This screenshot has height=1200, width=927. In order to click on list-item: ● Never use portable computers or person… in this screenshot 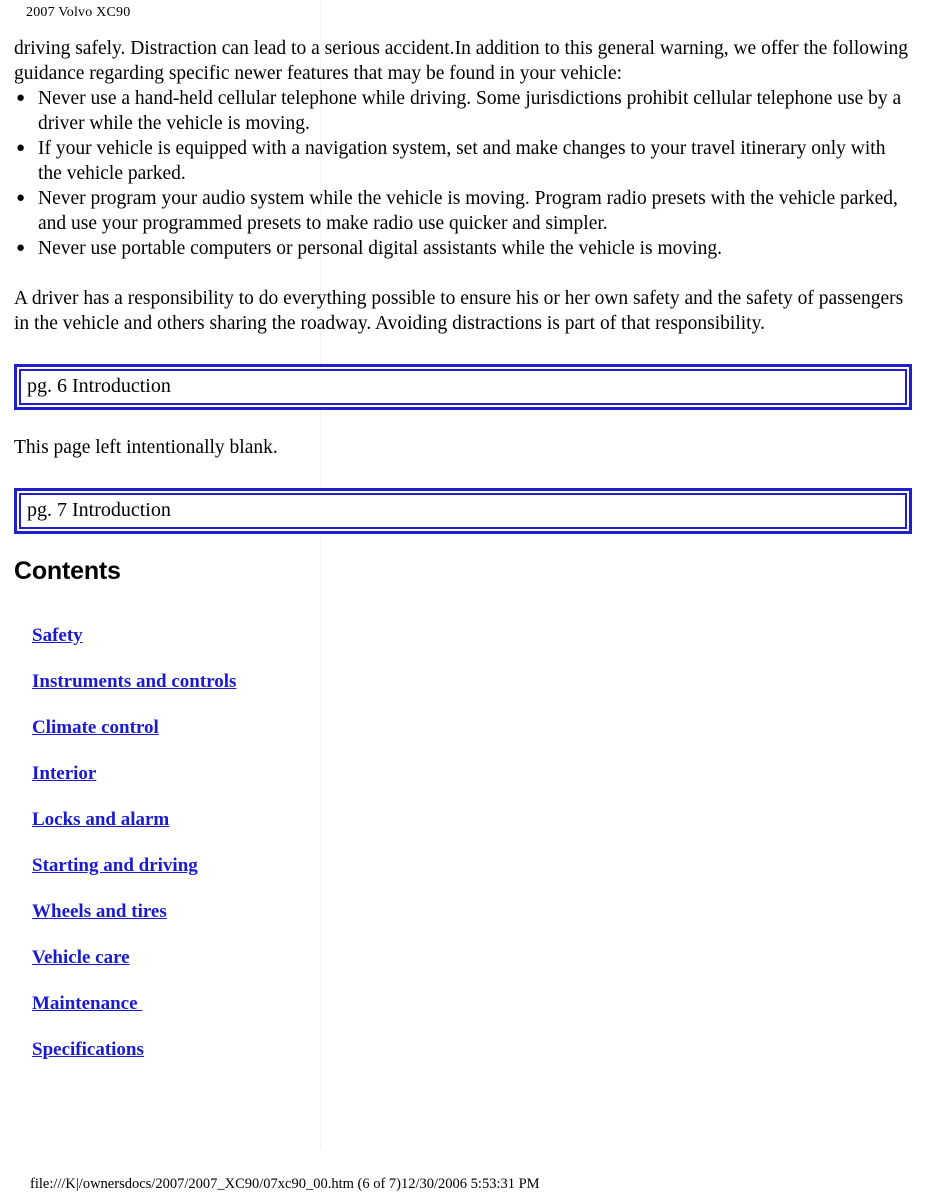, I will do `click(464, 248)`.